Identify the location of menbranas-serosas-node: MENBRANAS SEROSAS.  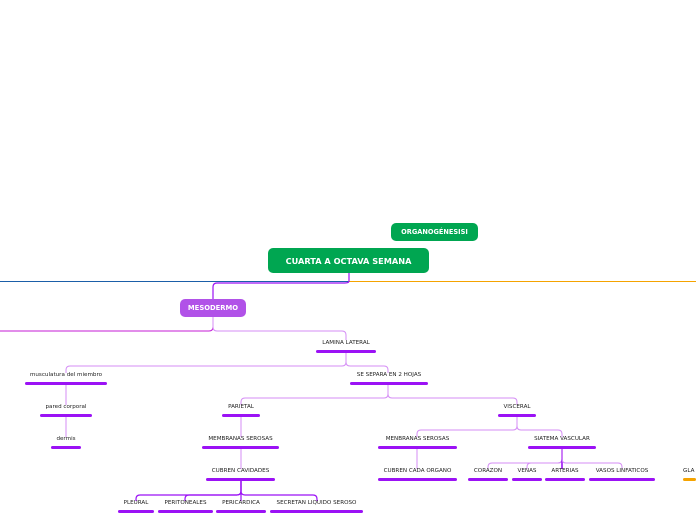
(417, 442).